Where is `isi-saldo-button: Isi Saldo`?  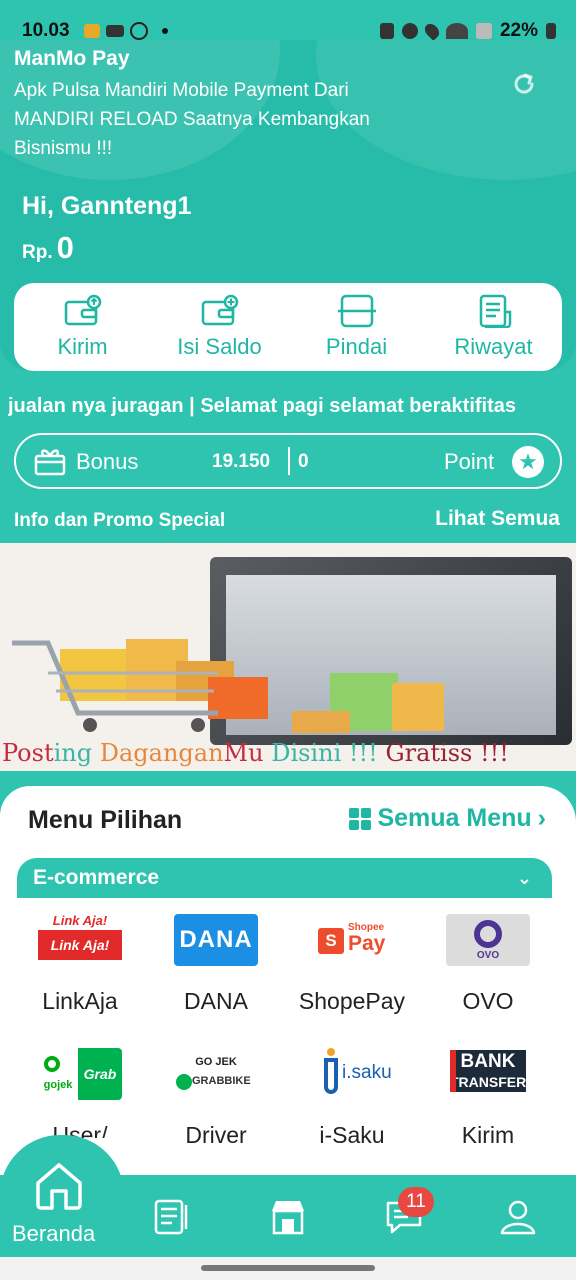 isi-saldo-button: Isi Saldo is located at coordinates (219, 327).